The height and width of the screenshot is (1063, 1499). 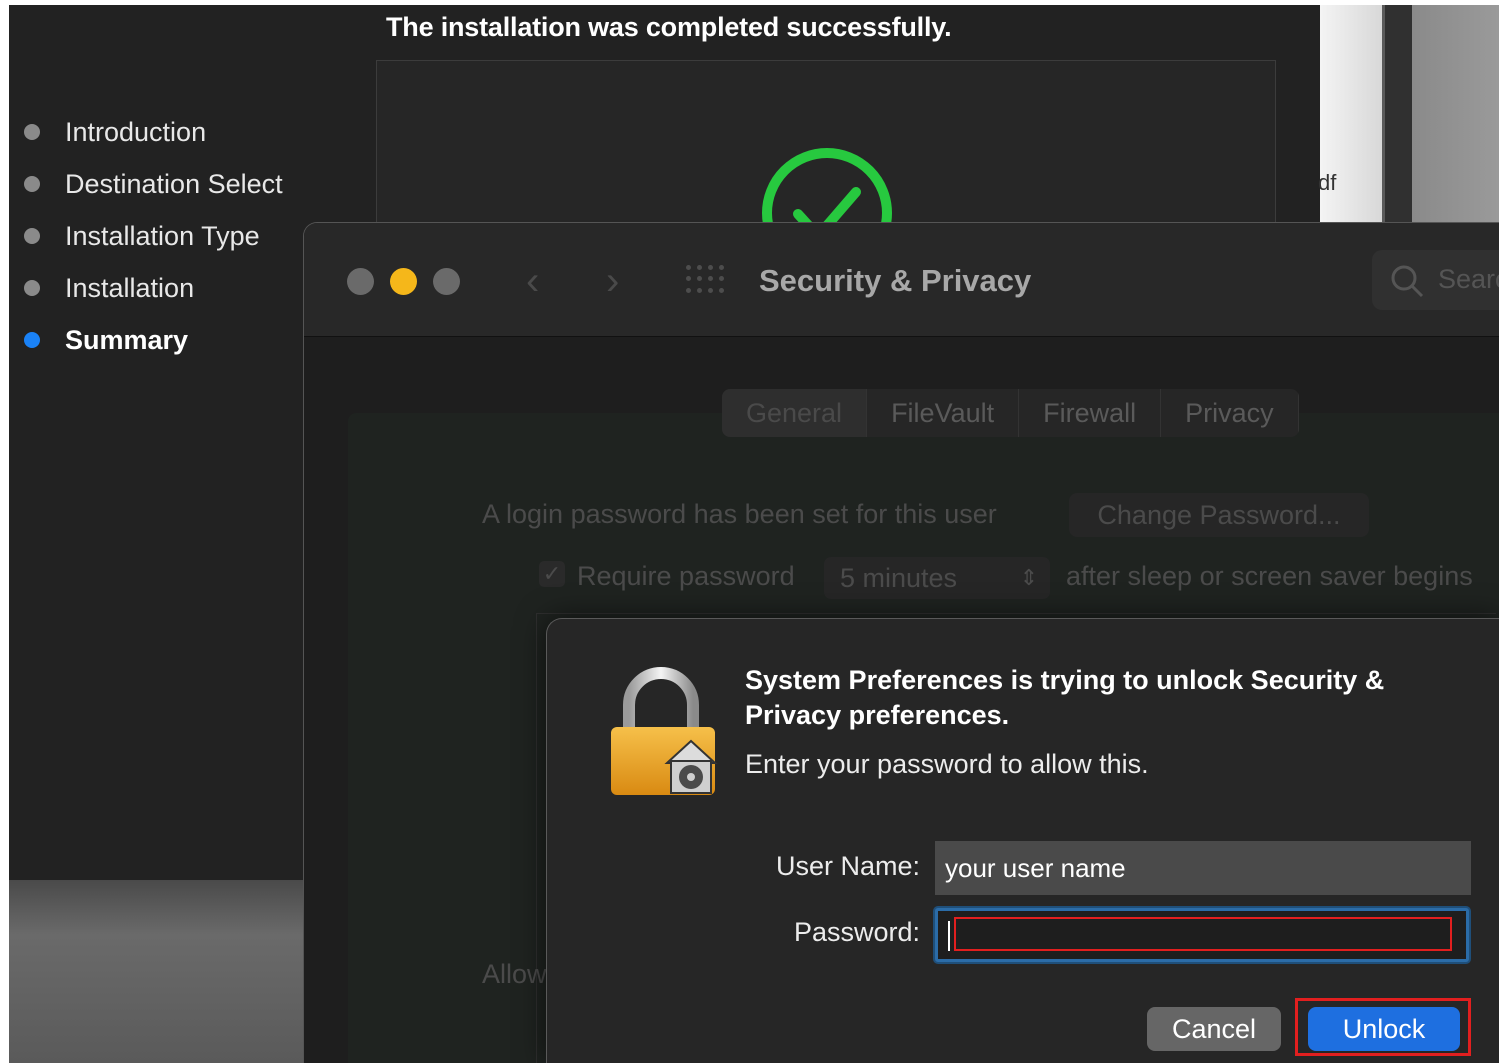 What do you see at coordinates (847, 866) in the screenshot?
I see `username-label: User Name:` at bounding box center [847, 866].